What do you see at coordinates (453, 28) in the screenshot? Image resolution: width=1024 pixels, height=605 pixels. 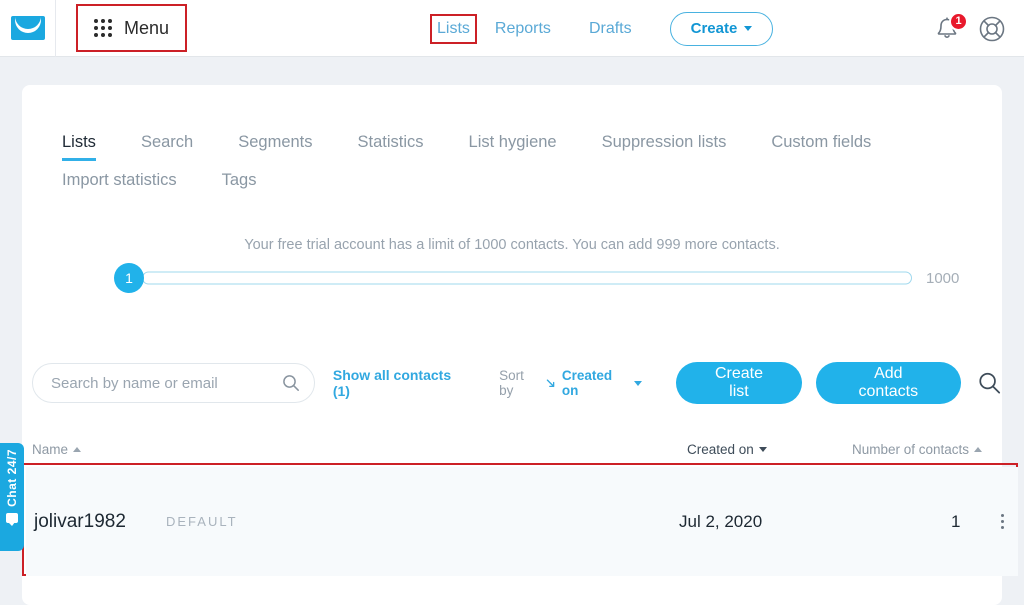 I see `nav-link-lists: Lists` at bounding box center [453, 28].